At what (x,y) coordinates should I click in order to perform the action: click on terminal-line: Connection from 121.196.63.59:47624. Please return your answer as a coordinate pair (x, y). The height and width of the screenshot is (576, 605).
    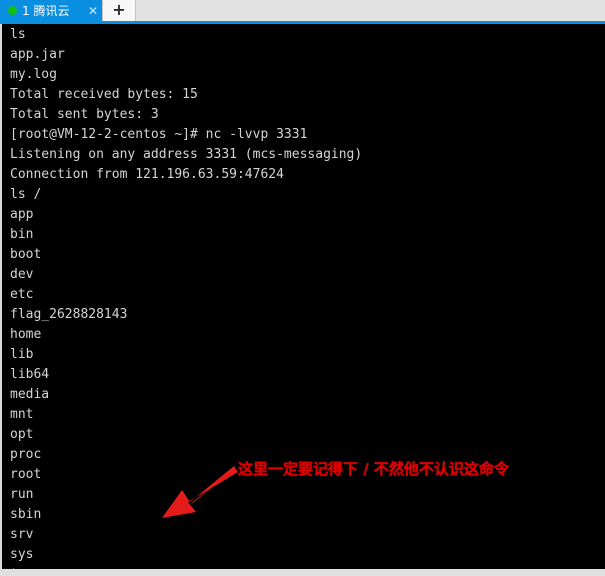
    Looking at the image, I should click on (147, 174).